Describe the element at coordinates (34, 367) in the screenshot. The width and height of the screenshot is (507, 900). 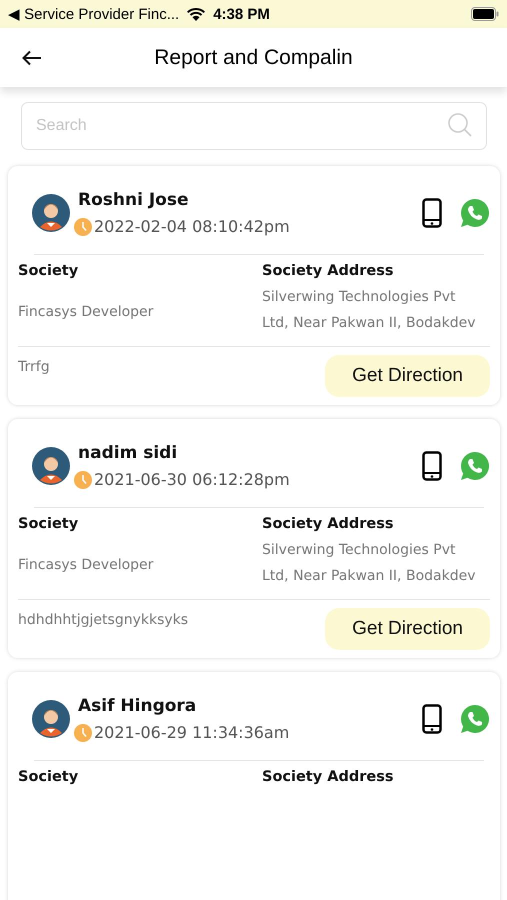
I see `complaint-text: Trrfg` at that location.